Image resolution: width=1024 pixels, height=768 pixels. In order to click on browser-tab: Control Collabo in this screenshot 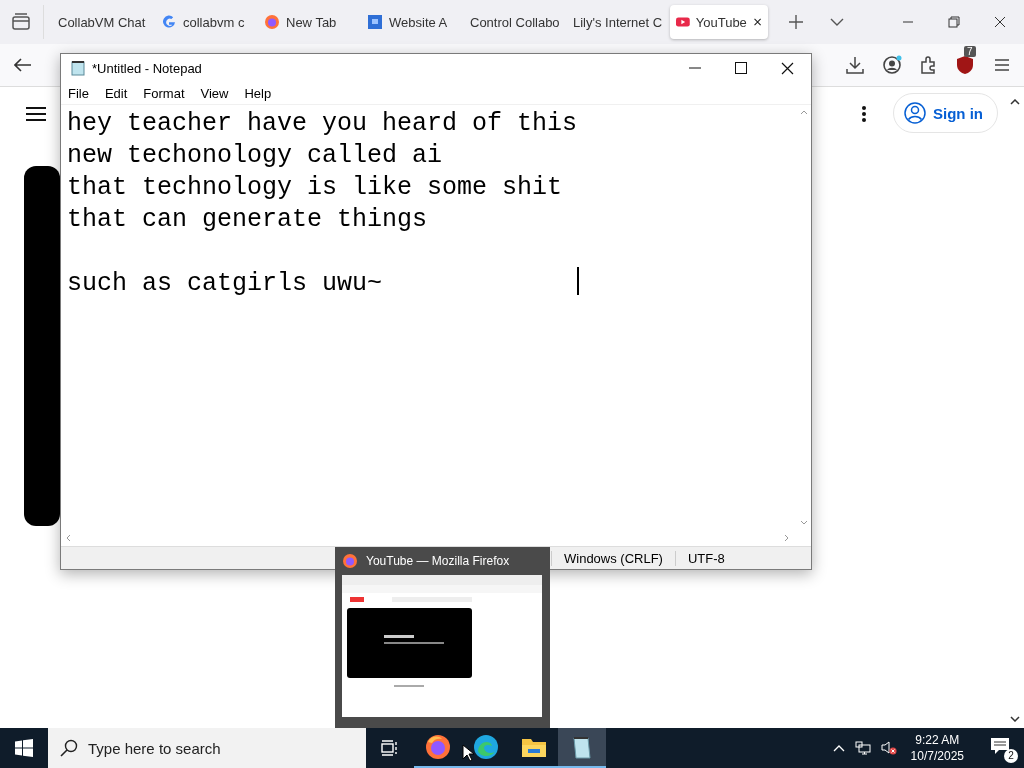, I will do `click(512, 22)`.